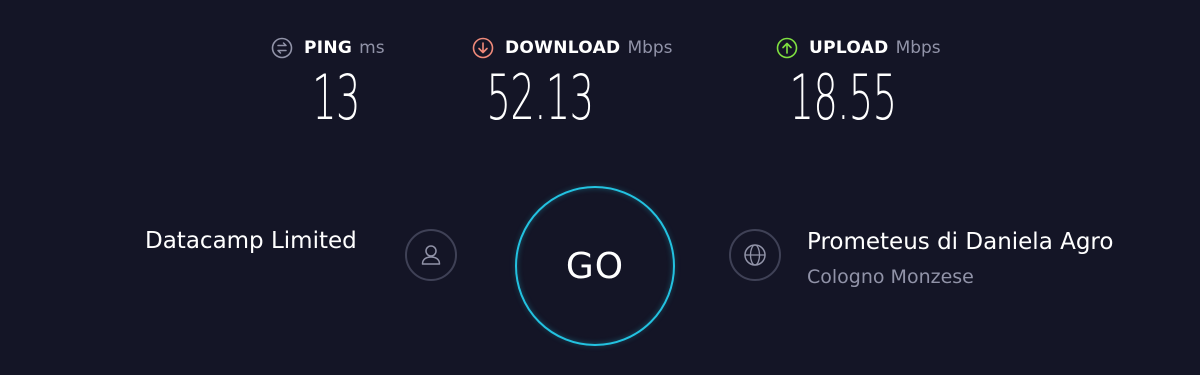 The image size is (1200, 375). What do you see at coordinates (282, 48) in the screenshot?
I see `ping-icon` at bounding box center [282, 48].